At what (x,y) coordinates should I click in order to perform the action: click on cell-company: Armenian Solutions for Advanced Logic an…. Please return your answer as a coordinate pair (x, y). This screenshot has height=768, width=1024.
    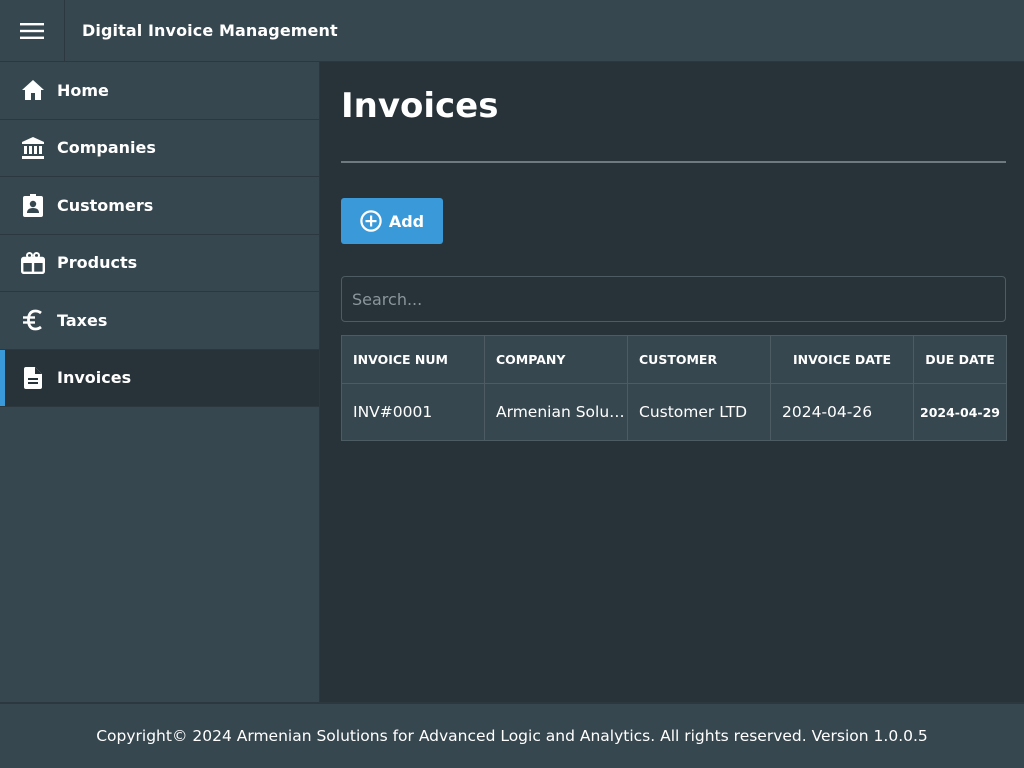
    Looking at the image, I should click on (556, 412).